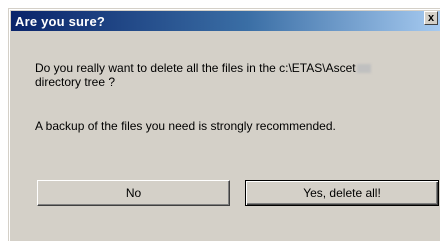 The height and width of the screenshot is (241, 440). I want to click on dialog-title: Are you sure?, so click(60, 21).